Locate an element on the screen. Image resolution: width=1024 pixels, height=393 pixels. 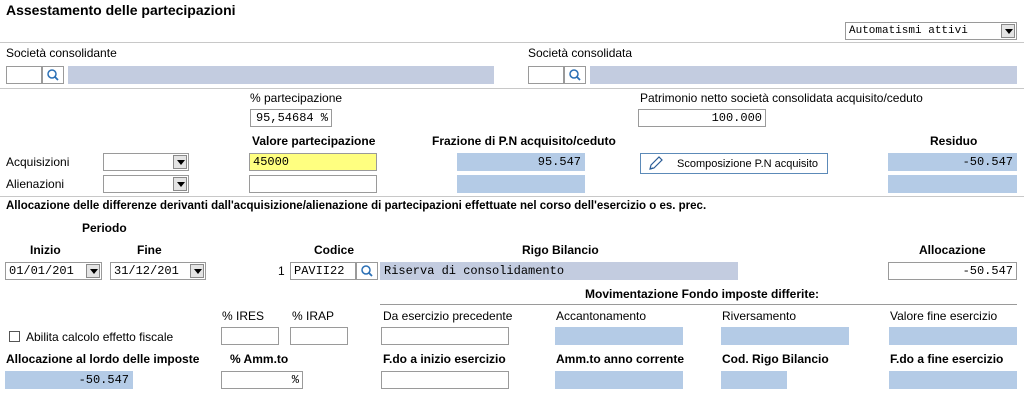
scomposizione-pn-button: Scomposizione P.N acquisito is located at coordinates (734, 163).